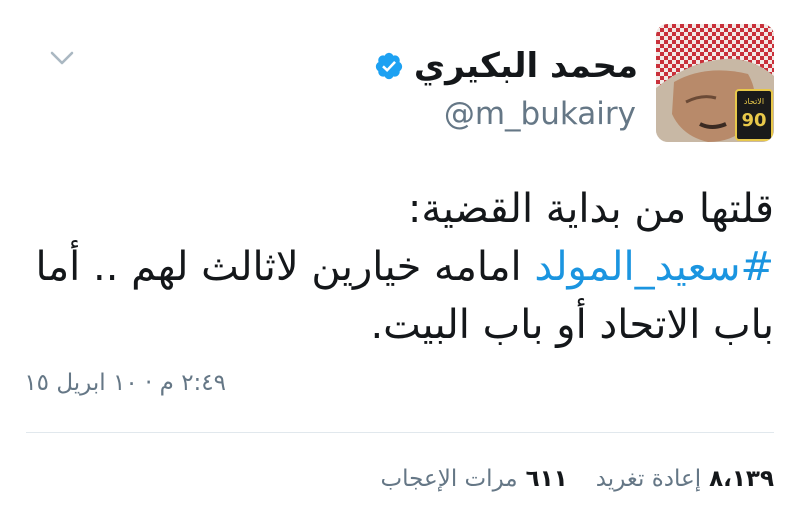 This screenshot has width=800, height=524. Describe the element at coordinates (285, 267) in the screenshot. I see `tweet-line-2-text: امامه خيارين لاثالث لهم .. أما` at that location.